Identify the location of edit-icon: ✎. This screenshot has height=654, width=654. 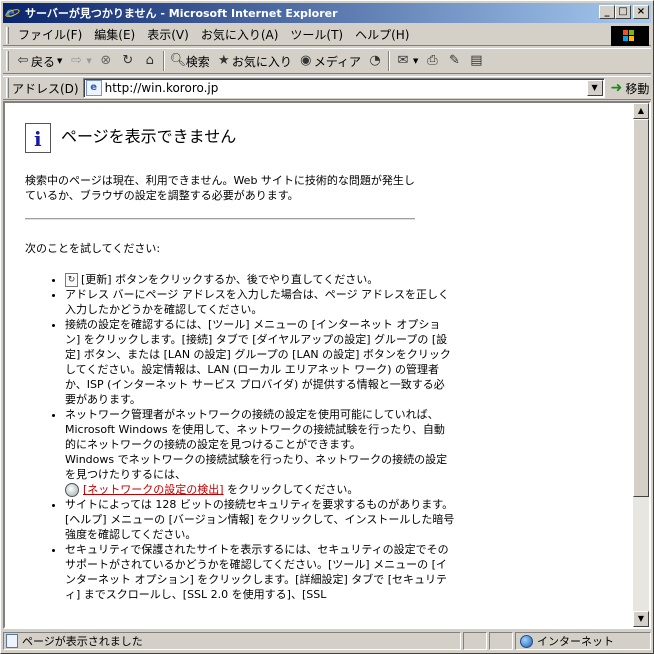
(454, 60).